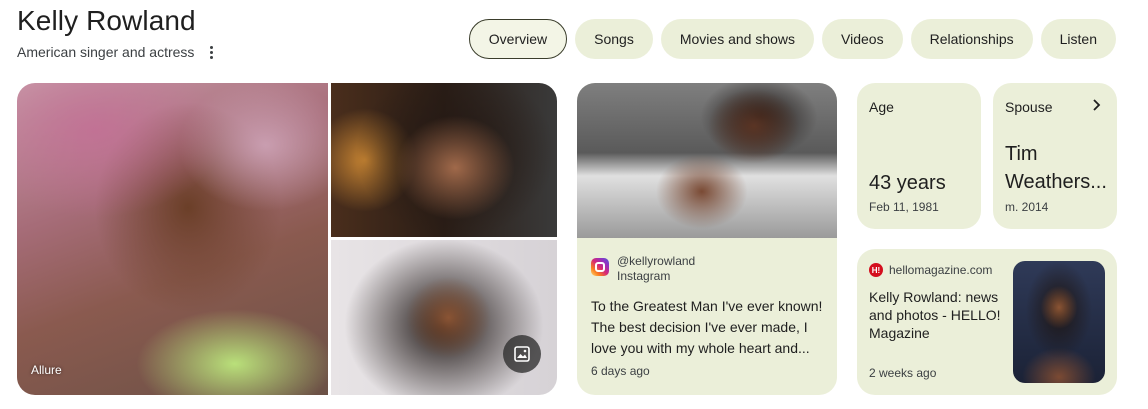 This screenshot has width=1148, height=409. I want to click on birth-date: Feb 11, 1981, so click(904, 207).